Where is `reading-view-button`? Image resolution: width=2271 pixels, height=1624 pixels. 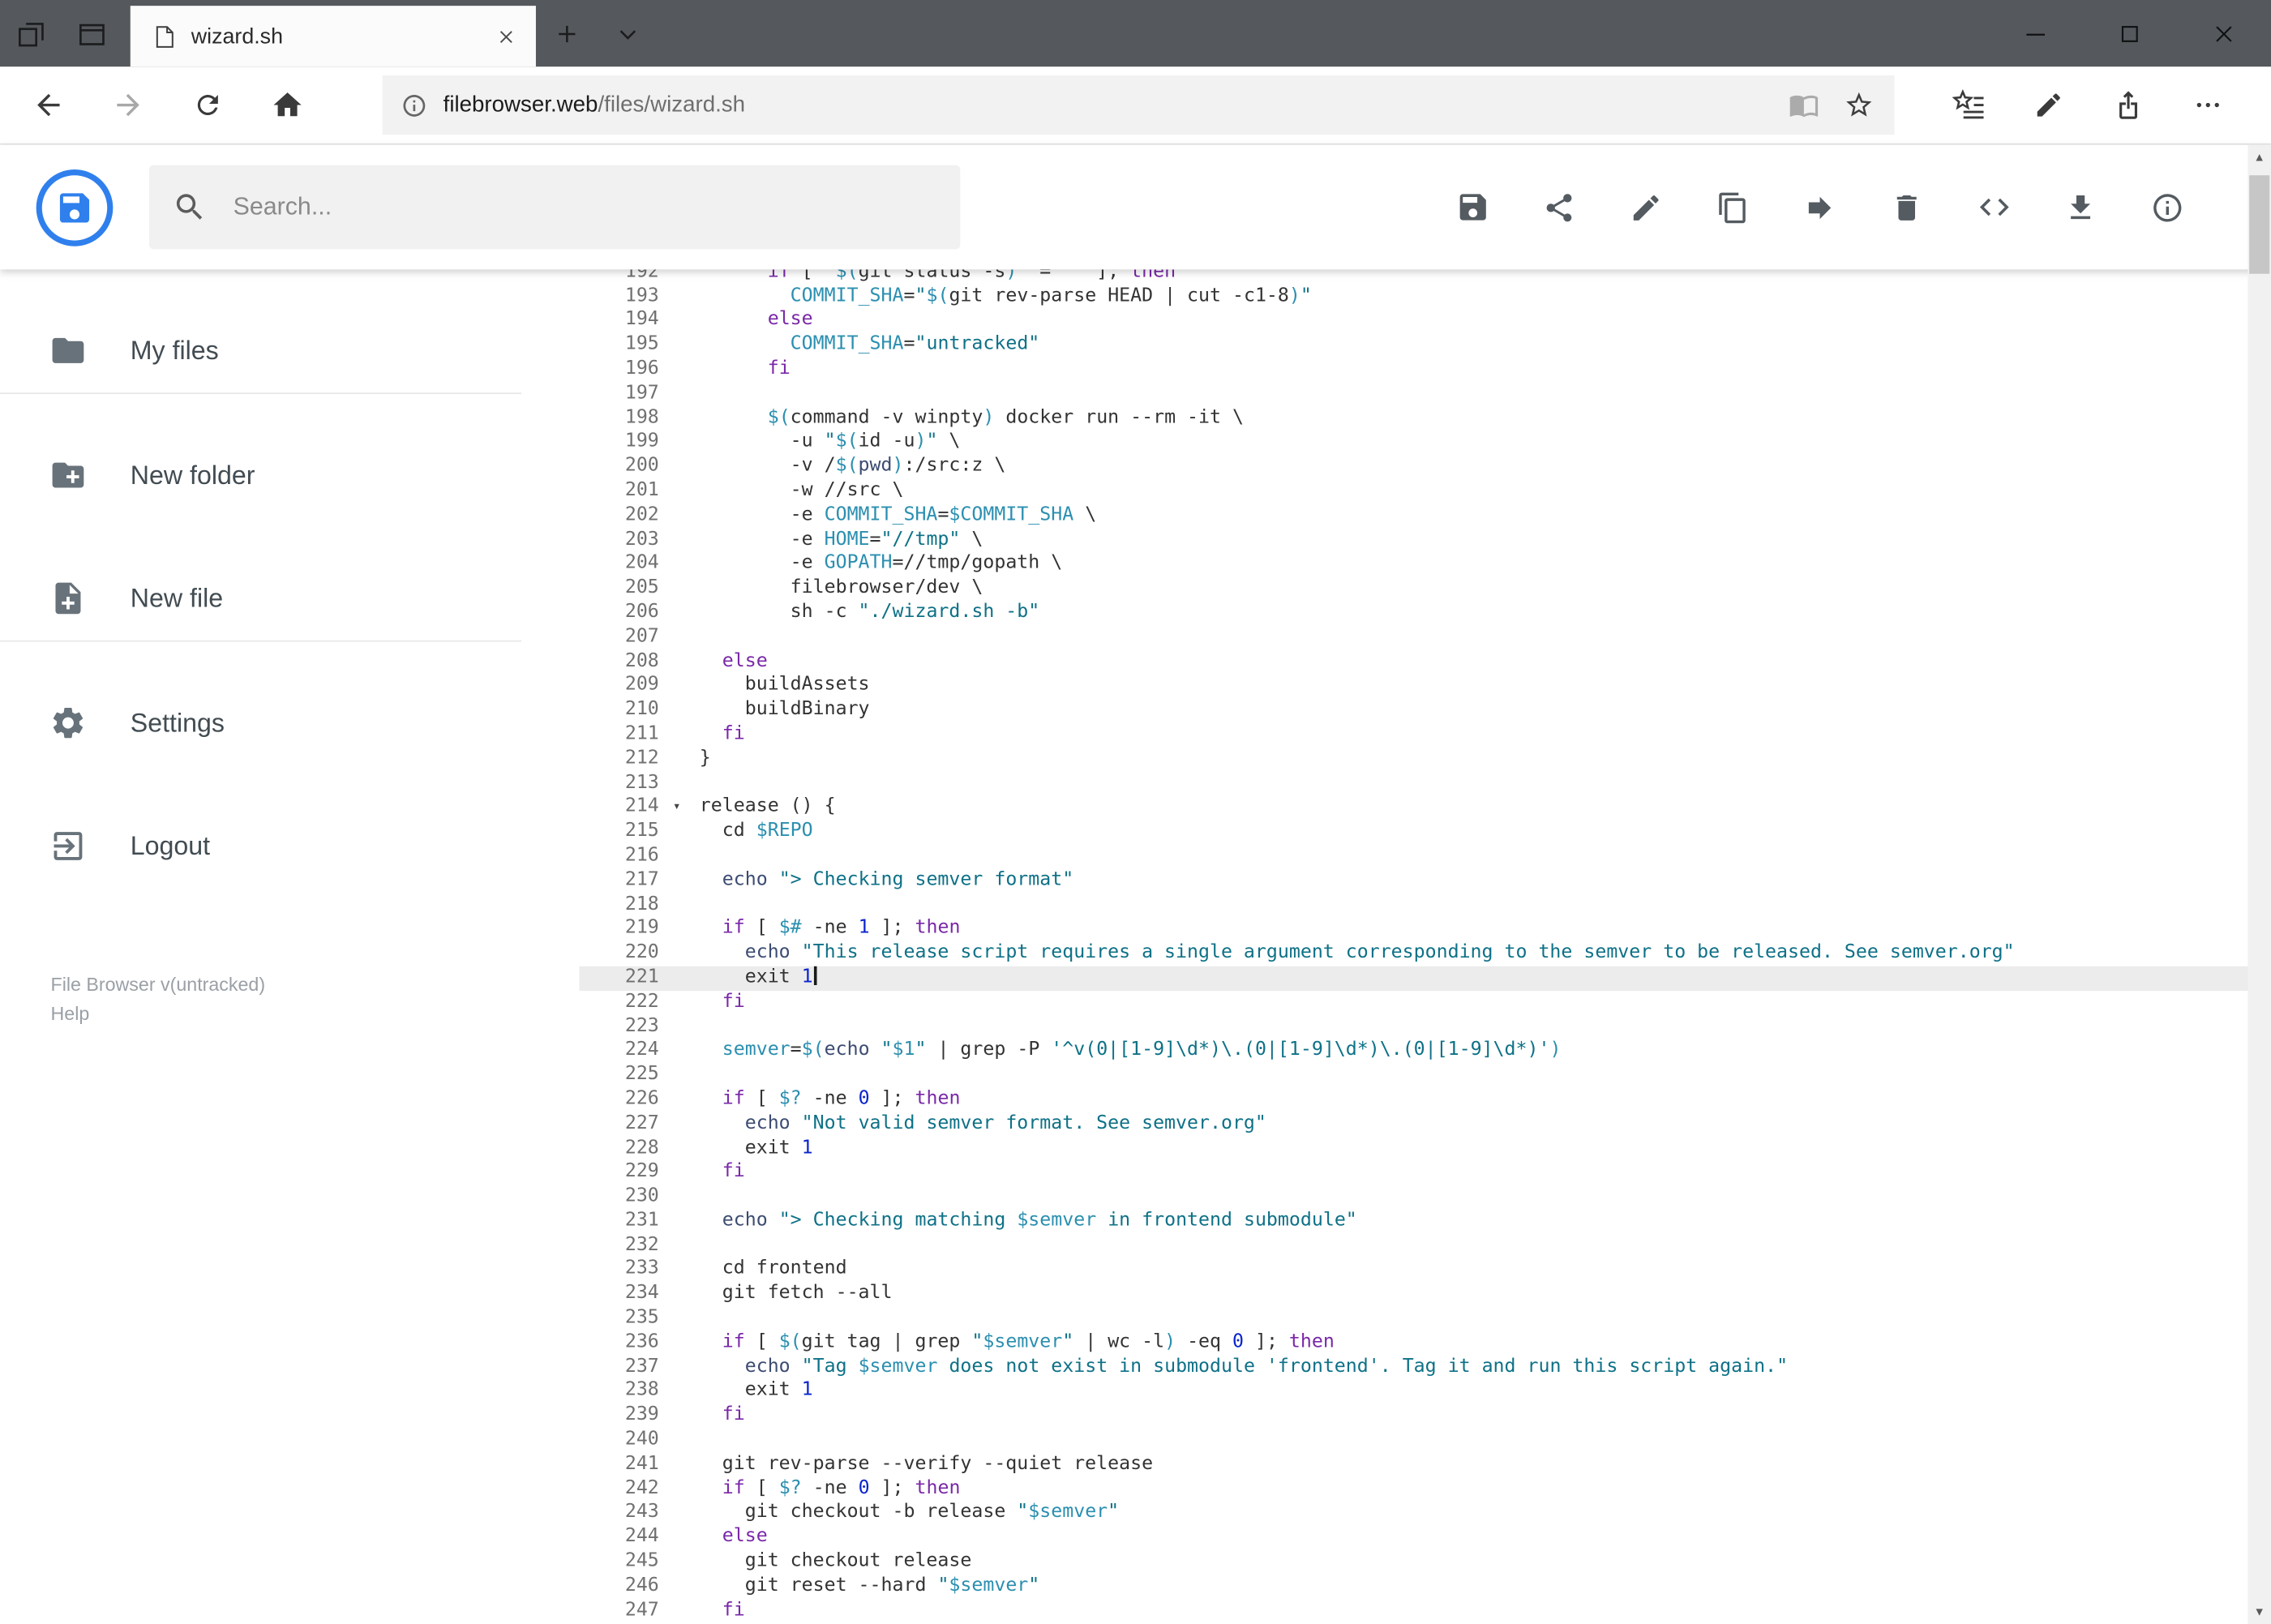 reading-view-button is located at coordinates (1803, 106).